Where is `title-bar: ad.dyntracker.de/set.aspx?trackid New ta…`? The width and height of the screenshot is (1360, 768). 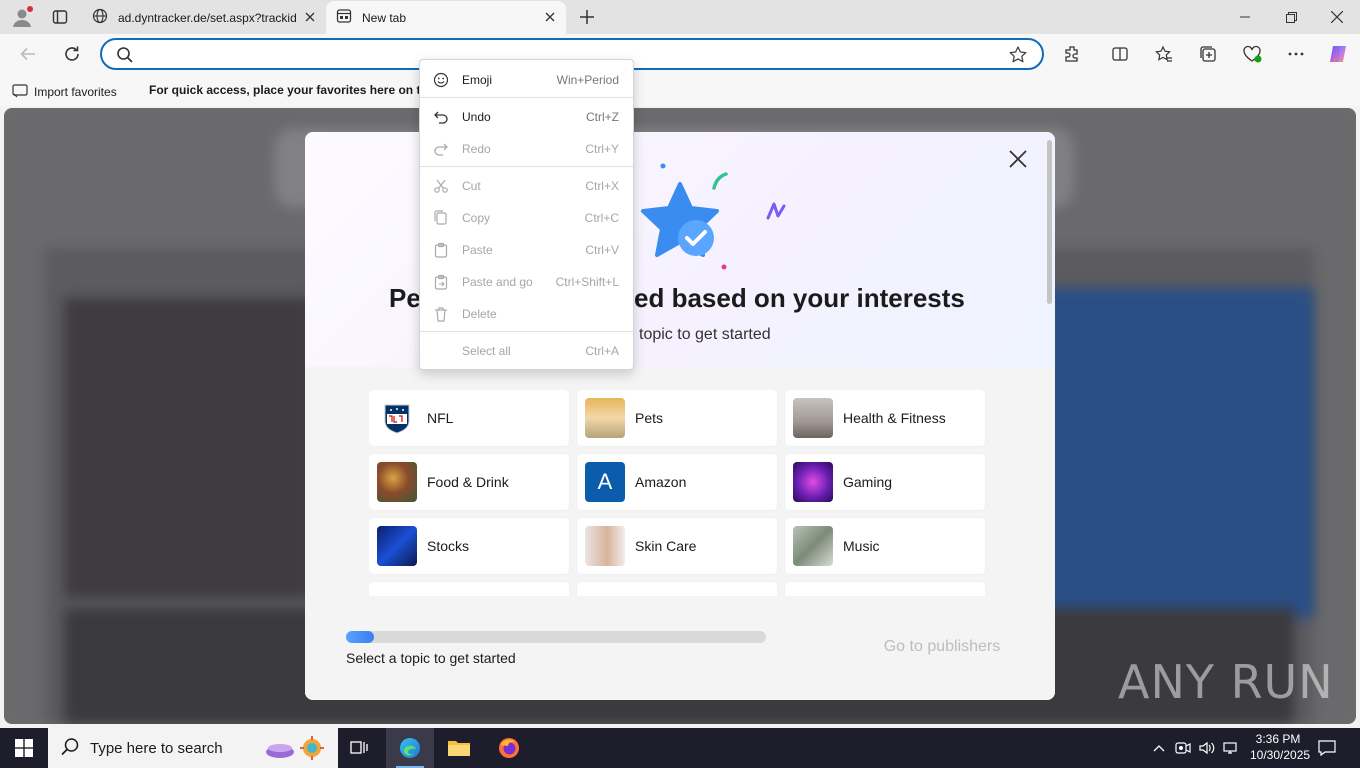
title-bar: ad.dyntracker.de/set.aspx?trackid New ta… is located at coordinates (680, 17).